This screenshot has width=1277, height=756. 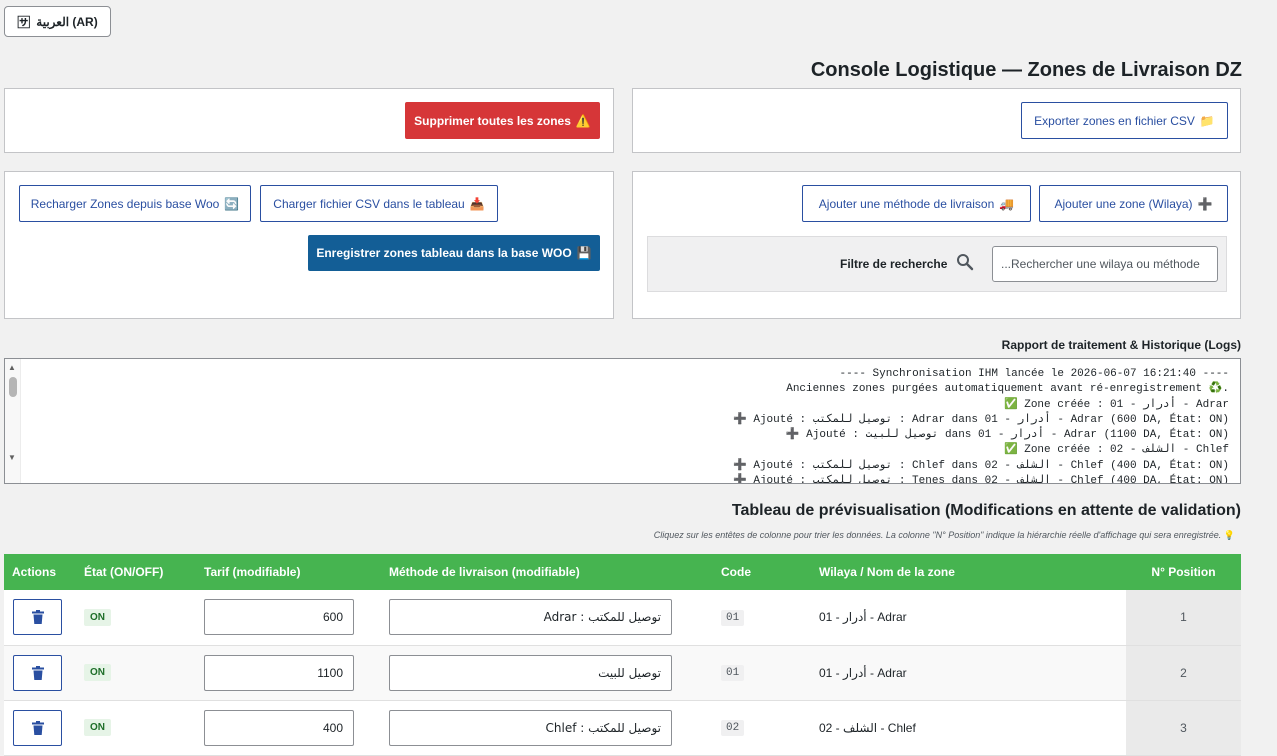 What do you see at coordinates (1229, 535) in the screenshot?
I see `lightbulb-icon: 💡` at bounding box center [1229, 535].